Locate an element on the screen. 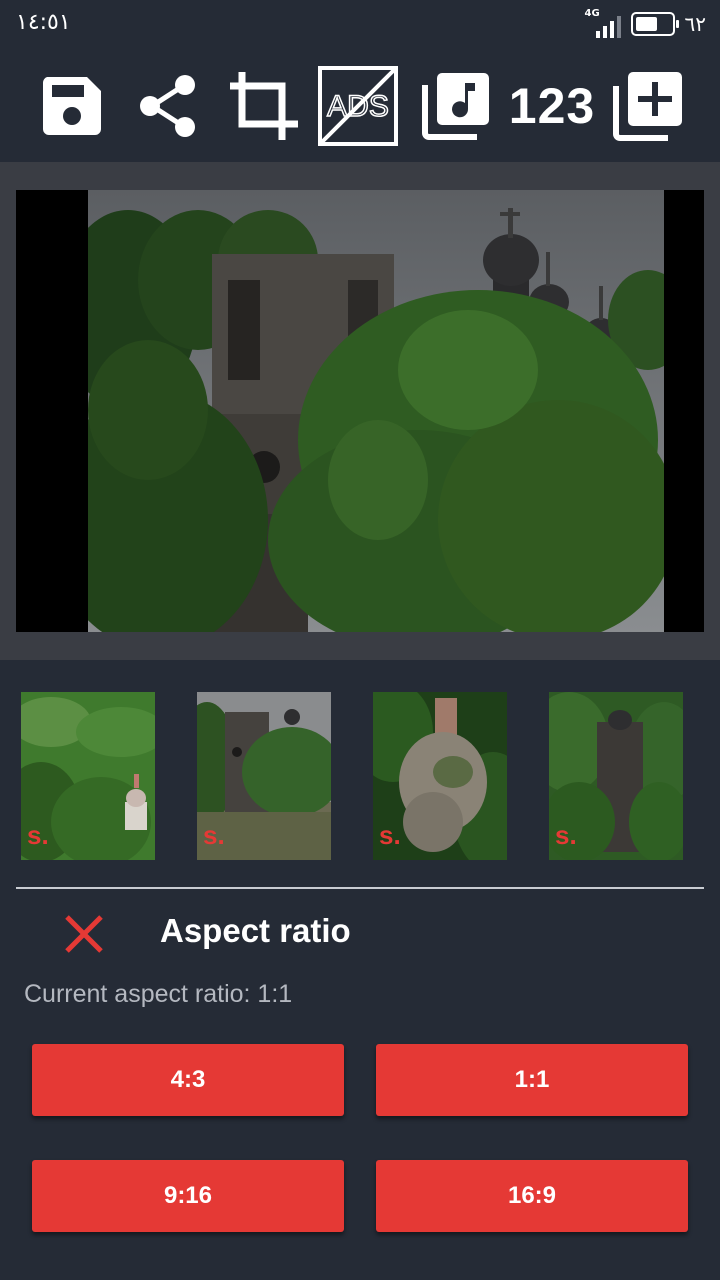  save-icon is located at coordinates (71, 106).